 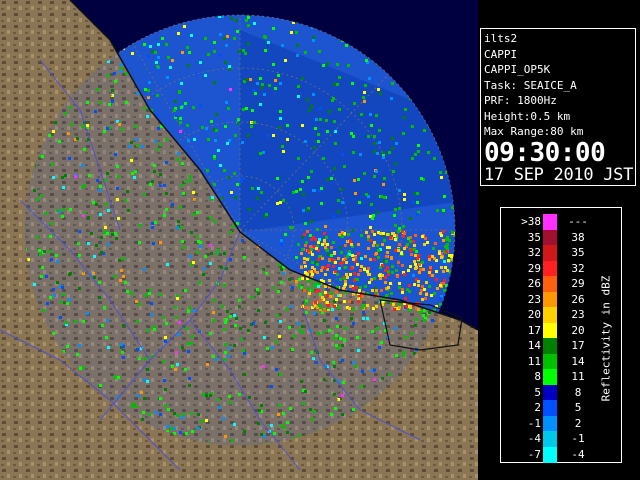 I want to click on legend-color-swatch, so click(x=550, y=377).